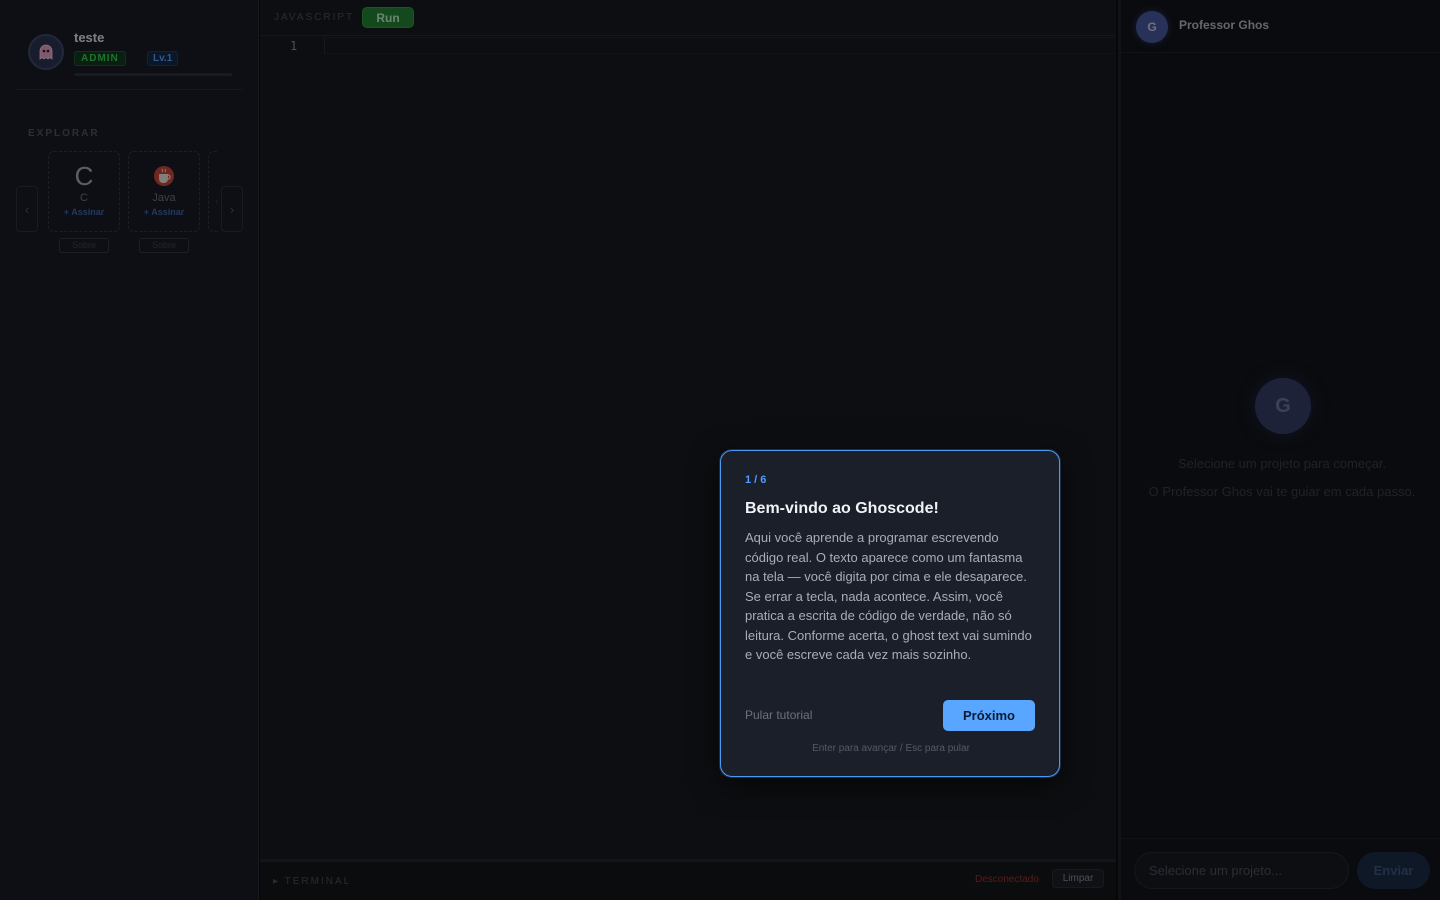 The height and width of the screenshot is (900, 1440). Describe the element at coordinates (891, 748) in the screenshot. I see `keyboard-hint: Enter para avançar / Esc para pular` at that location.